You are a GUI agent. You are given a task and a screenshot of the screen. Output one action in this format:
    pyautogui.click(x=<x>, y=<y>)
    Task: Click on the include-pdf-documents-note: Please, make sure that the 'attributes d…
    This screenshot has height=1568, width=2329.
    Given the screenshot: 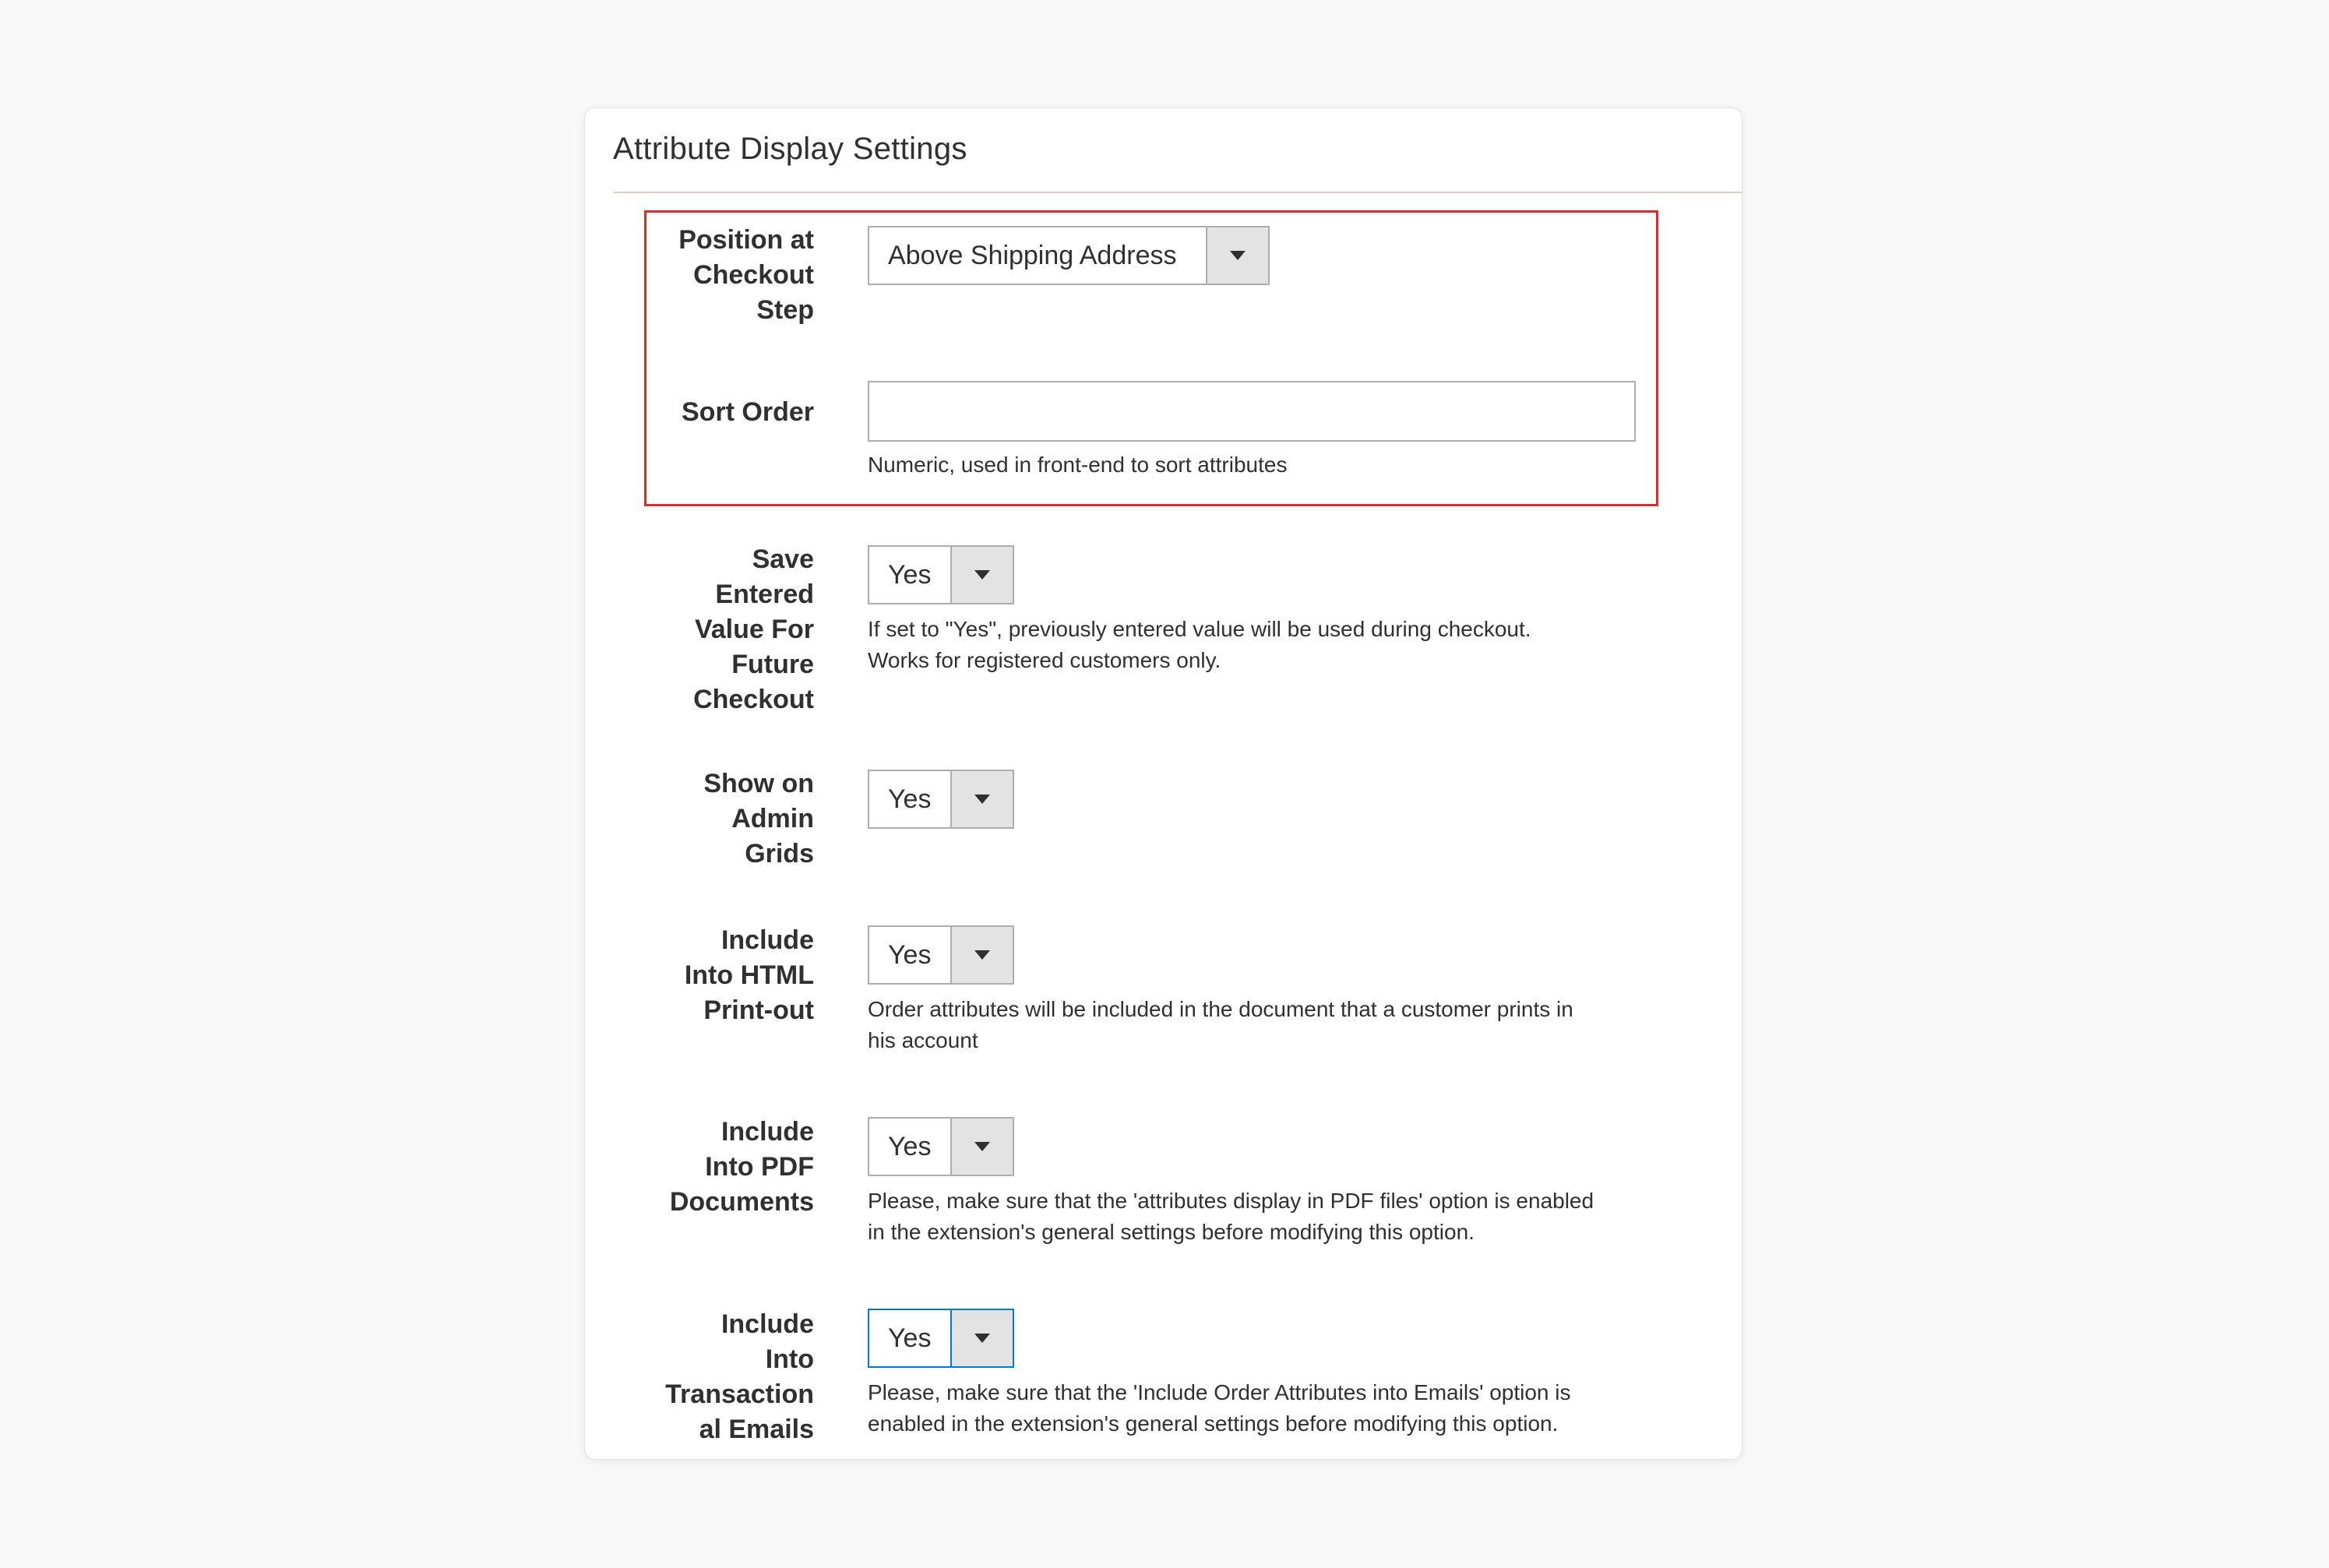 What is the action you would take?
    pyautogui.click(x=1231, y=1217)
    